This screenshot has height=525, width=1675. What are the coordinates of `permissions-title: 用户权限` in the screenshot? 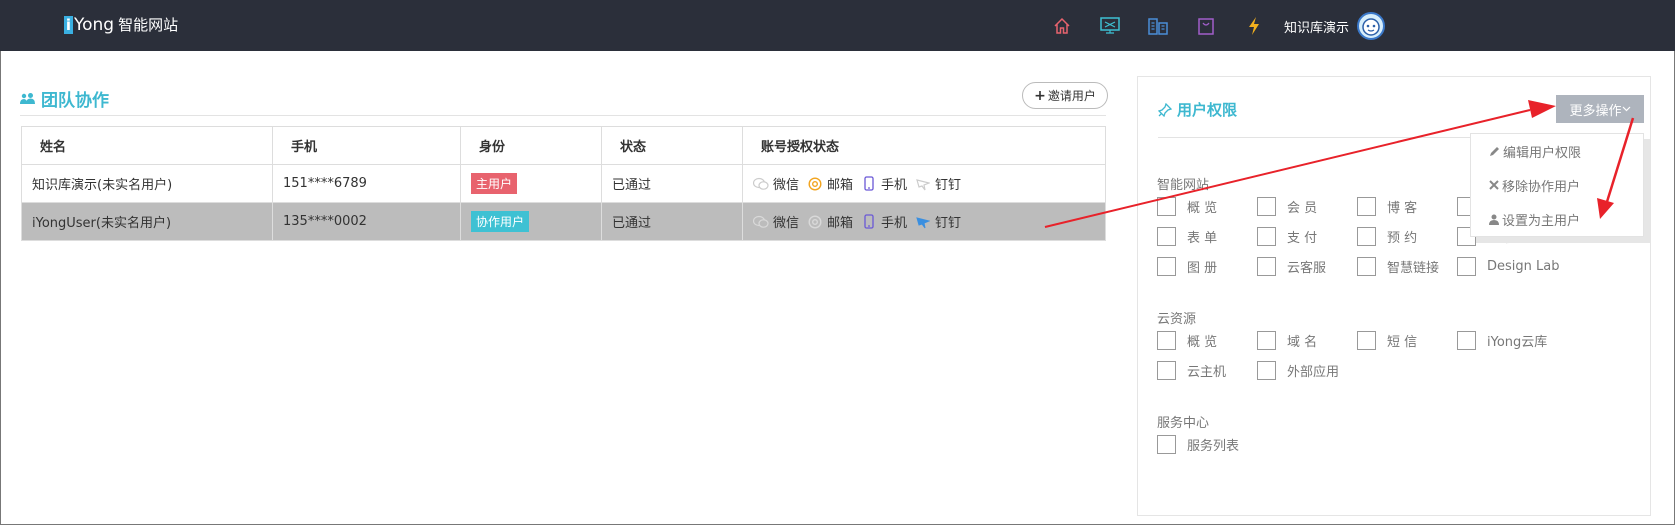 It's located at (1197, 109).